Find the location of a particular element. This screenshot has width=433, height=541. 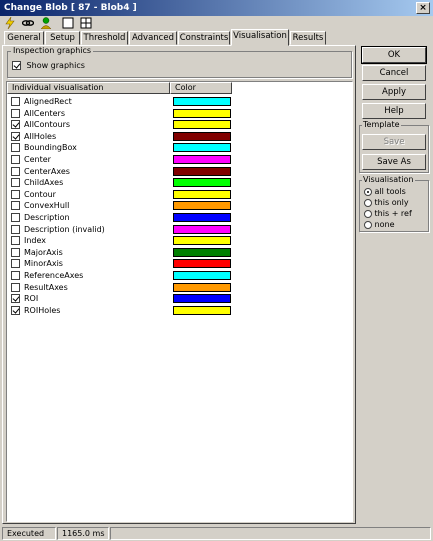

apply-button: Apply is located at coordinates (394, 92).